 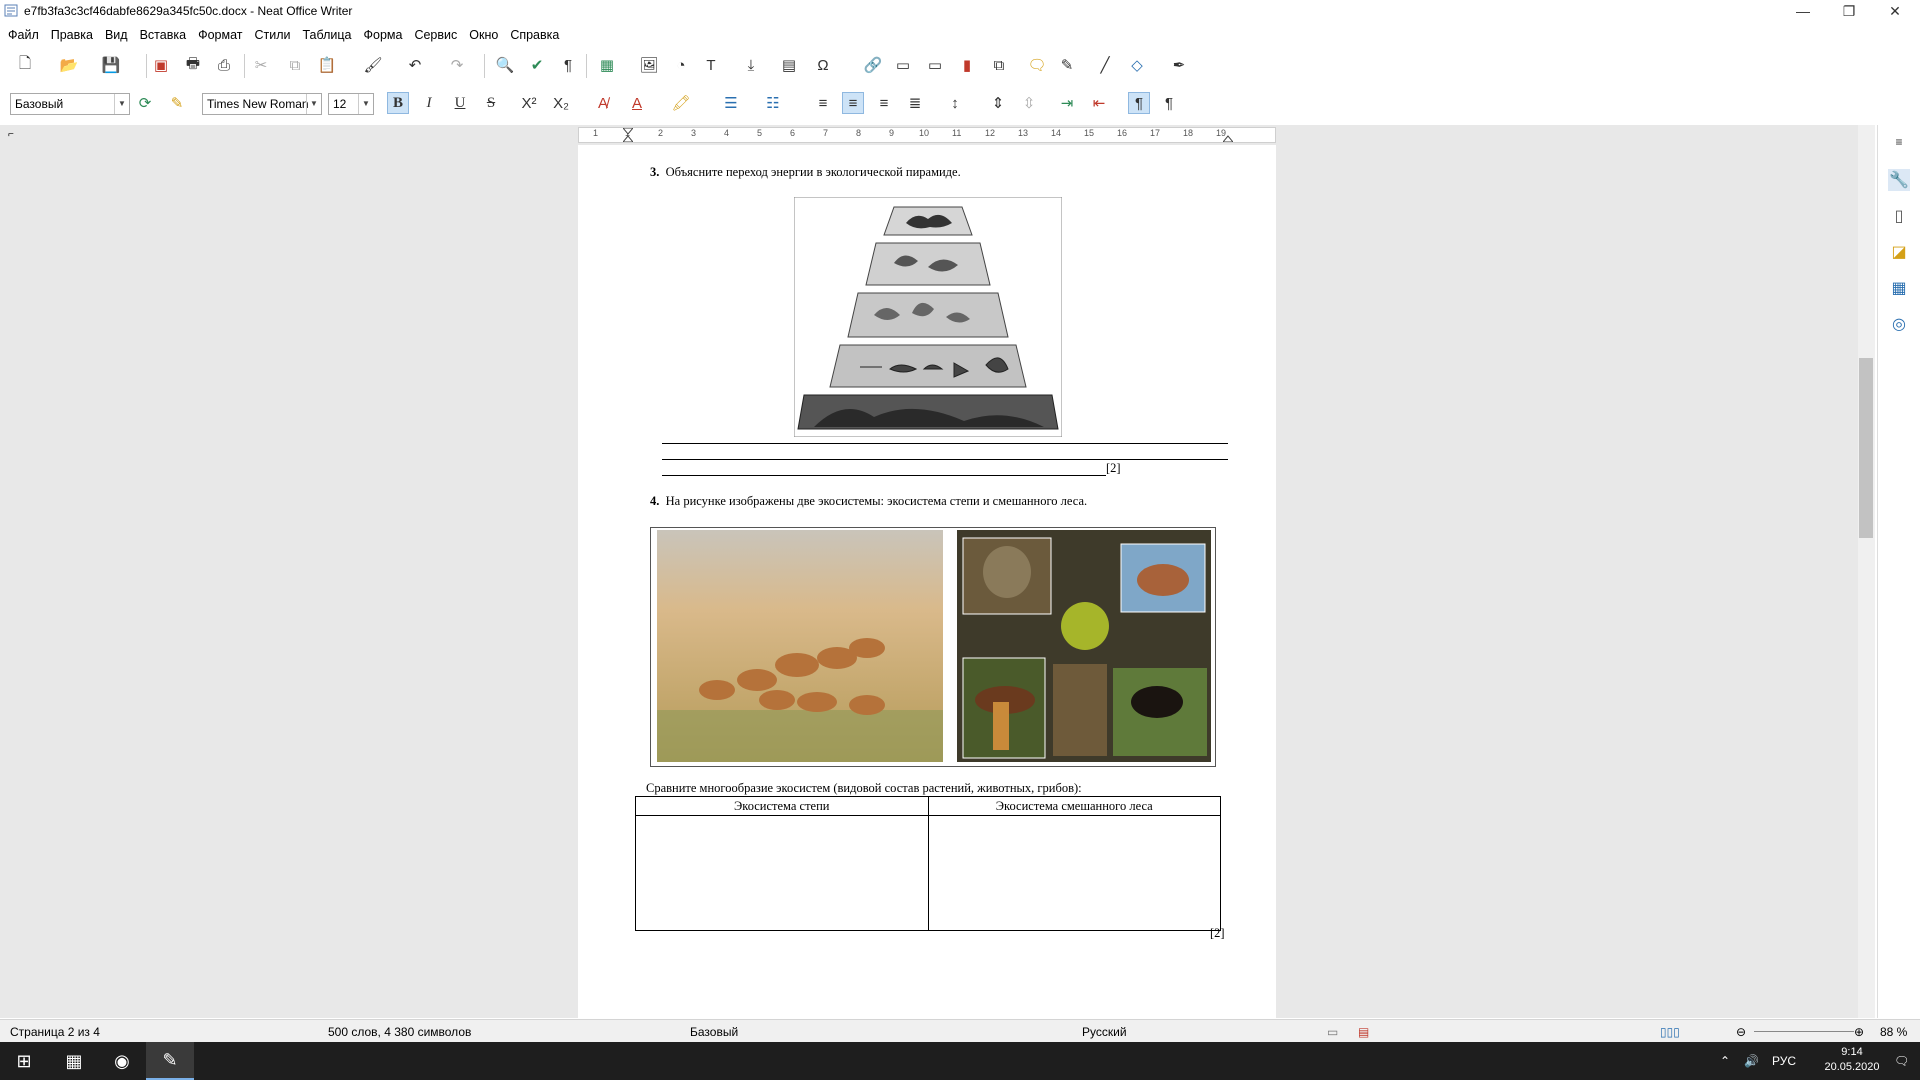 What do you see at coordinates (161, 65) in the screenshot?
I see `export-pdf-icon: ▣` at bounding box center [161, 65].